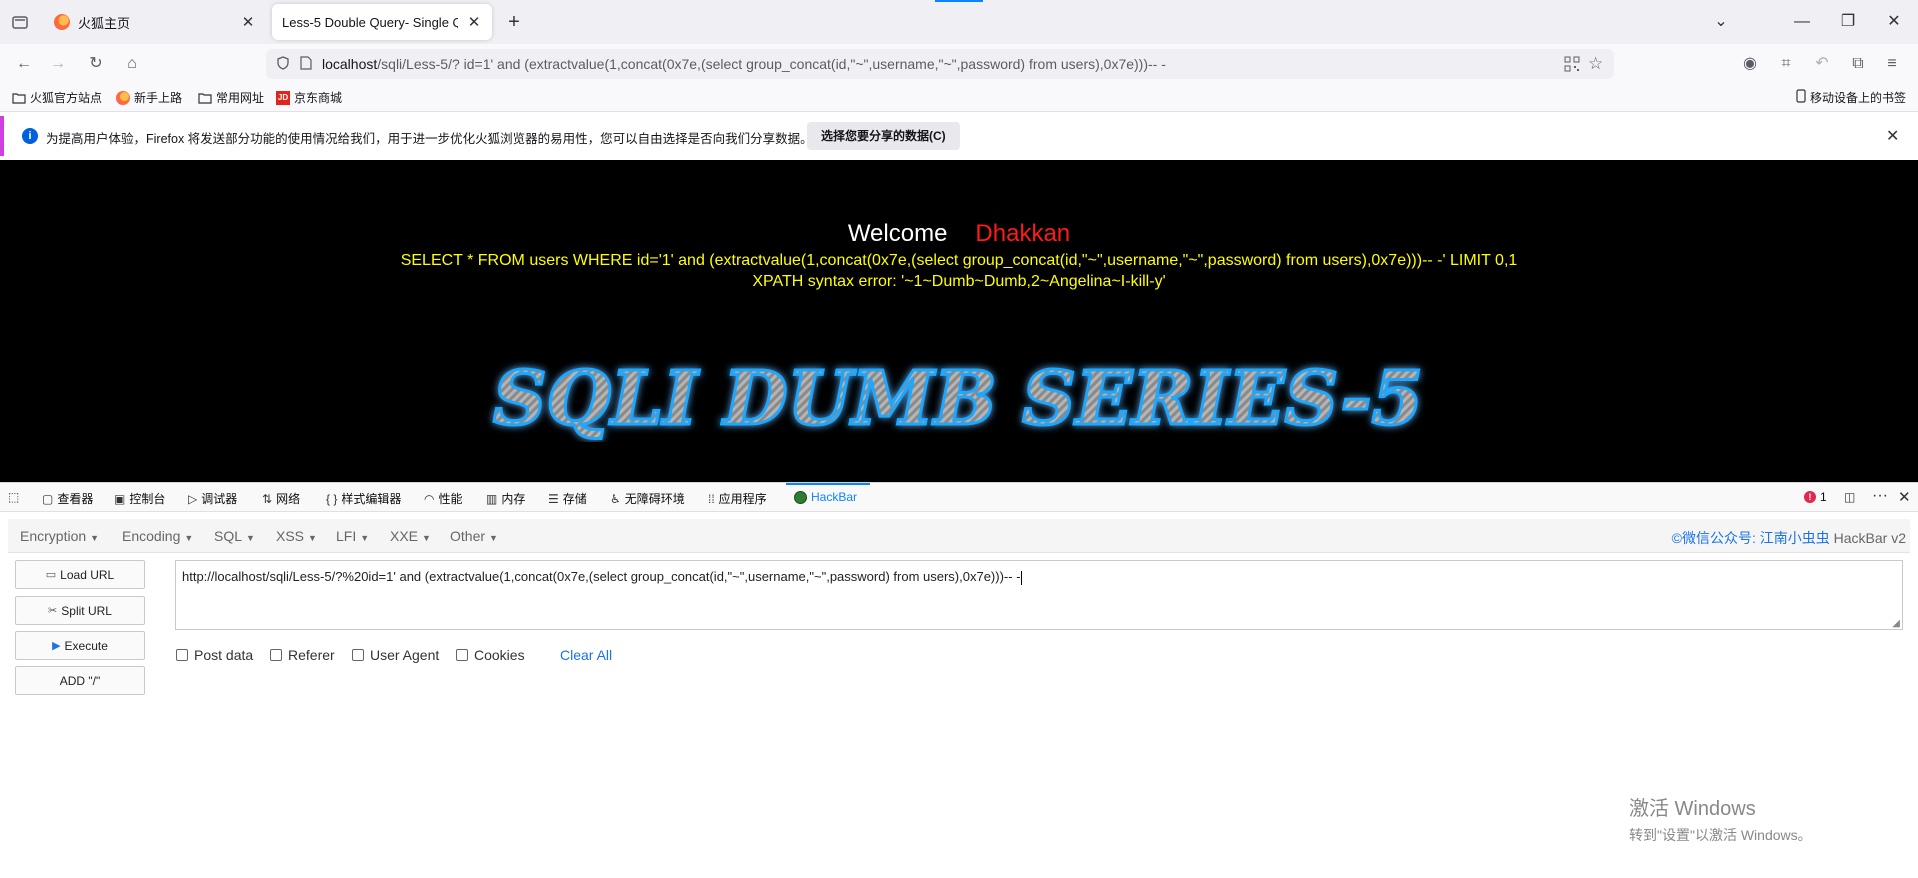 This screenshot has height=878, width=1918. I want to click on activation-title: 激活 Windows, so click(1692, 809).